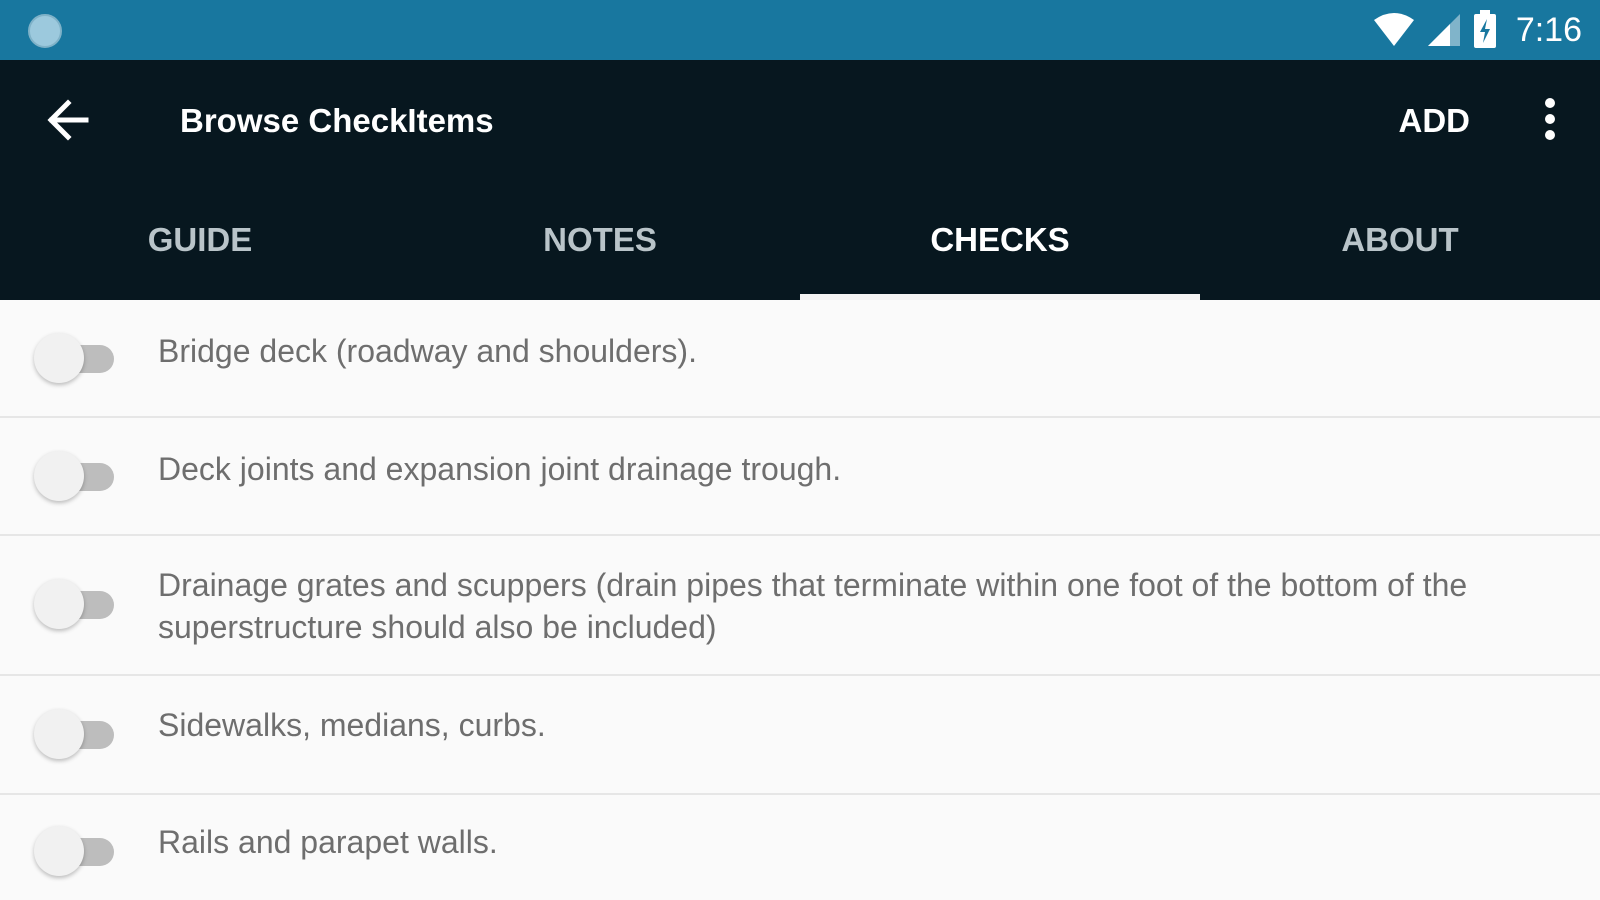 Image resolution: width=1600 pixels, height=900 pixels. I want to click on add-button: ADD, so click(1435, 121).